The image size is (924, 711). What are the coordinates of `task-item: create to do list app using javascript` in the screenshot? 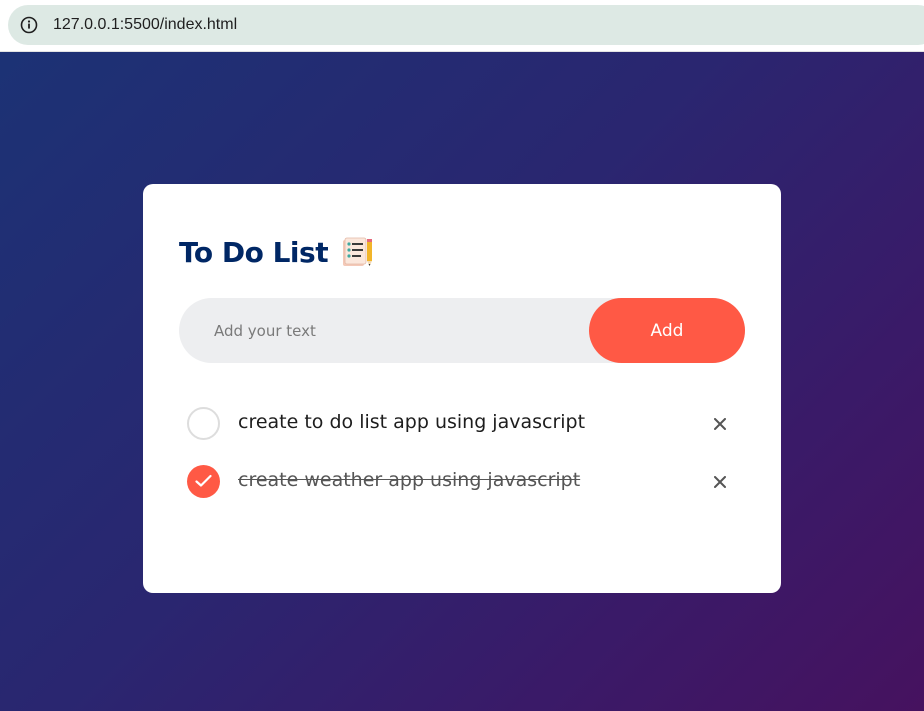 It's located at (467, 424).